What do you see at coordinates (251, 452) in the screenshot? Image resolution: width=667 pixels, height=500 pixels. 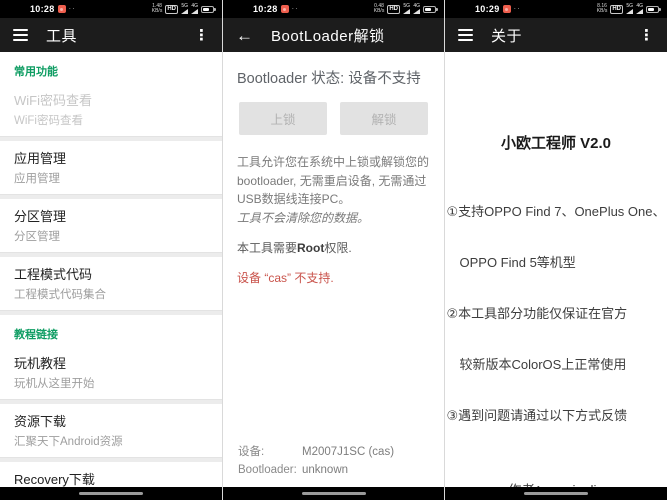 I see `device-label: 设备:` at bounding box center [251, 452].